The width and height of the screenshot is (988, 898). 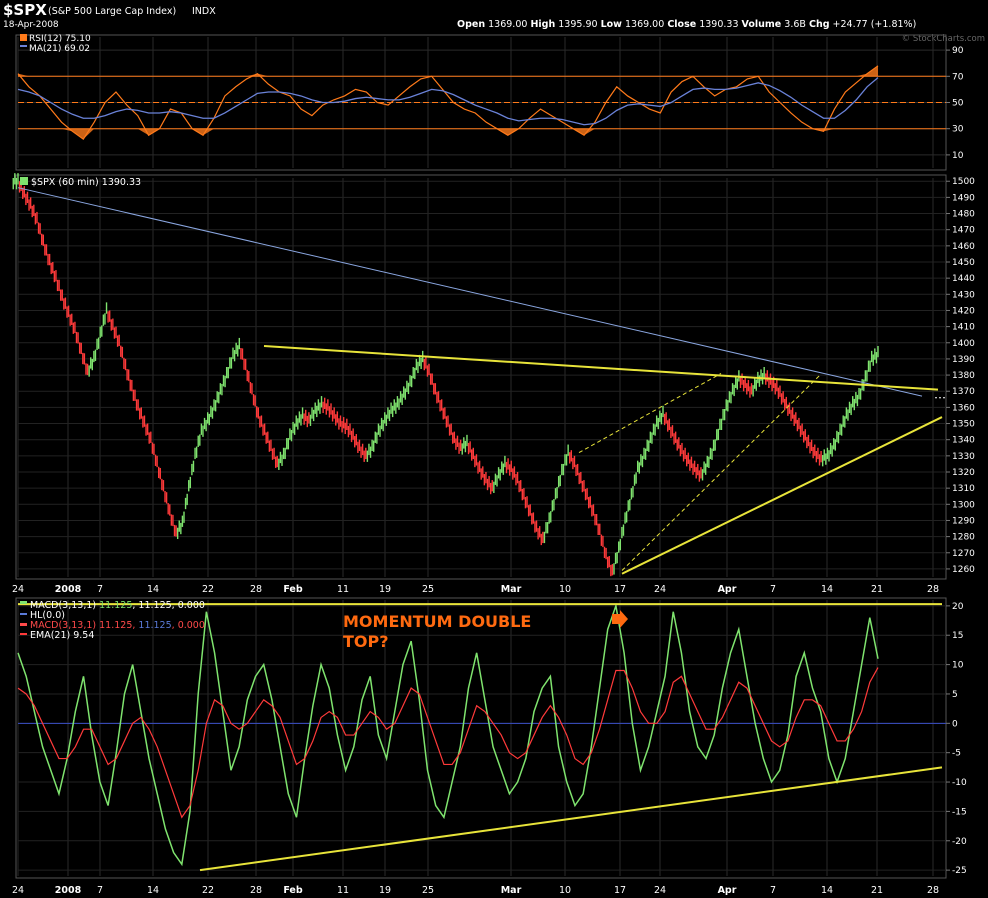 What do you see at coordinates (168, 605) in the screenshot?
I see `macd-legend-part: , 11.125, 0.000` at bounding box center [168, 605].